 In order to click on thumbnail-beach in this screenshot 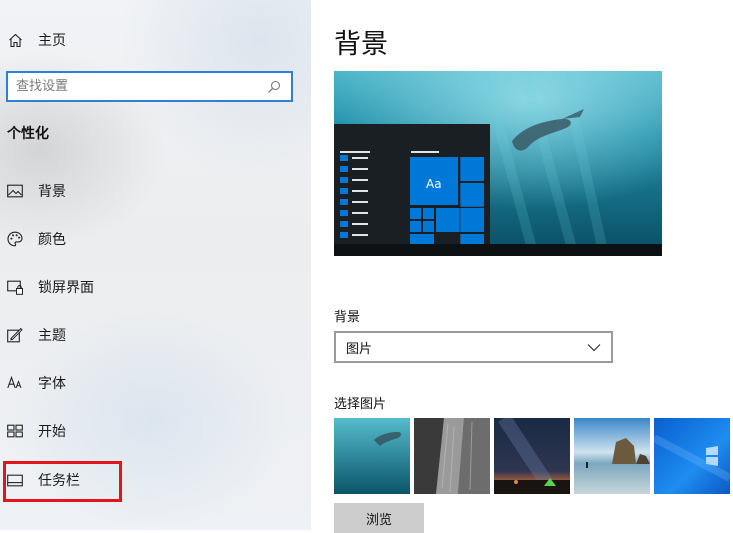, I will do `click(612, 456)`.